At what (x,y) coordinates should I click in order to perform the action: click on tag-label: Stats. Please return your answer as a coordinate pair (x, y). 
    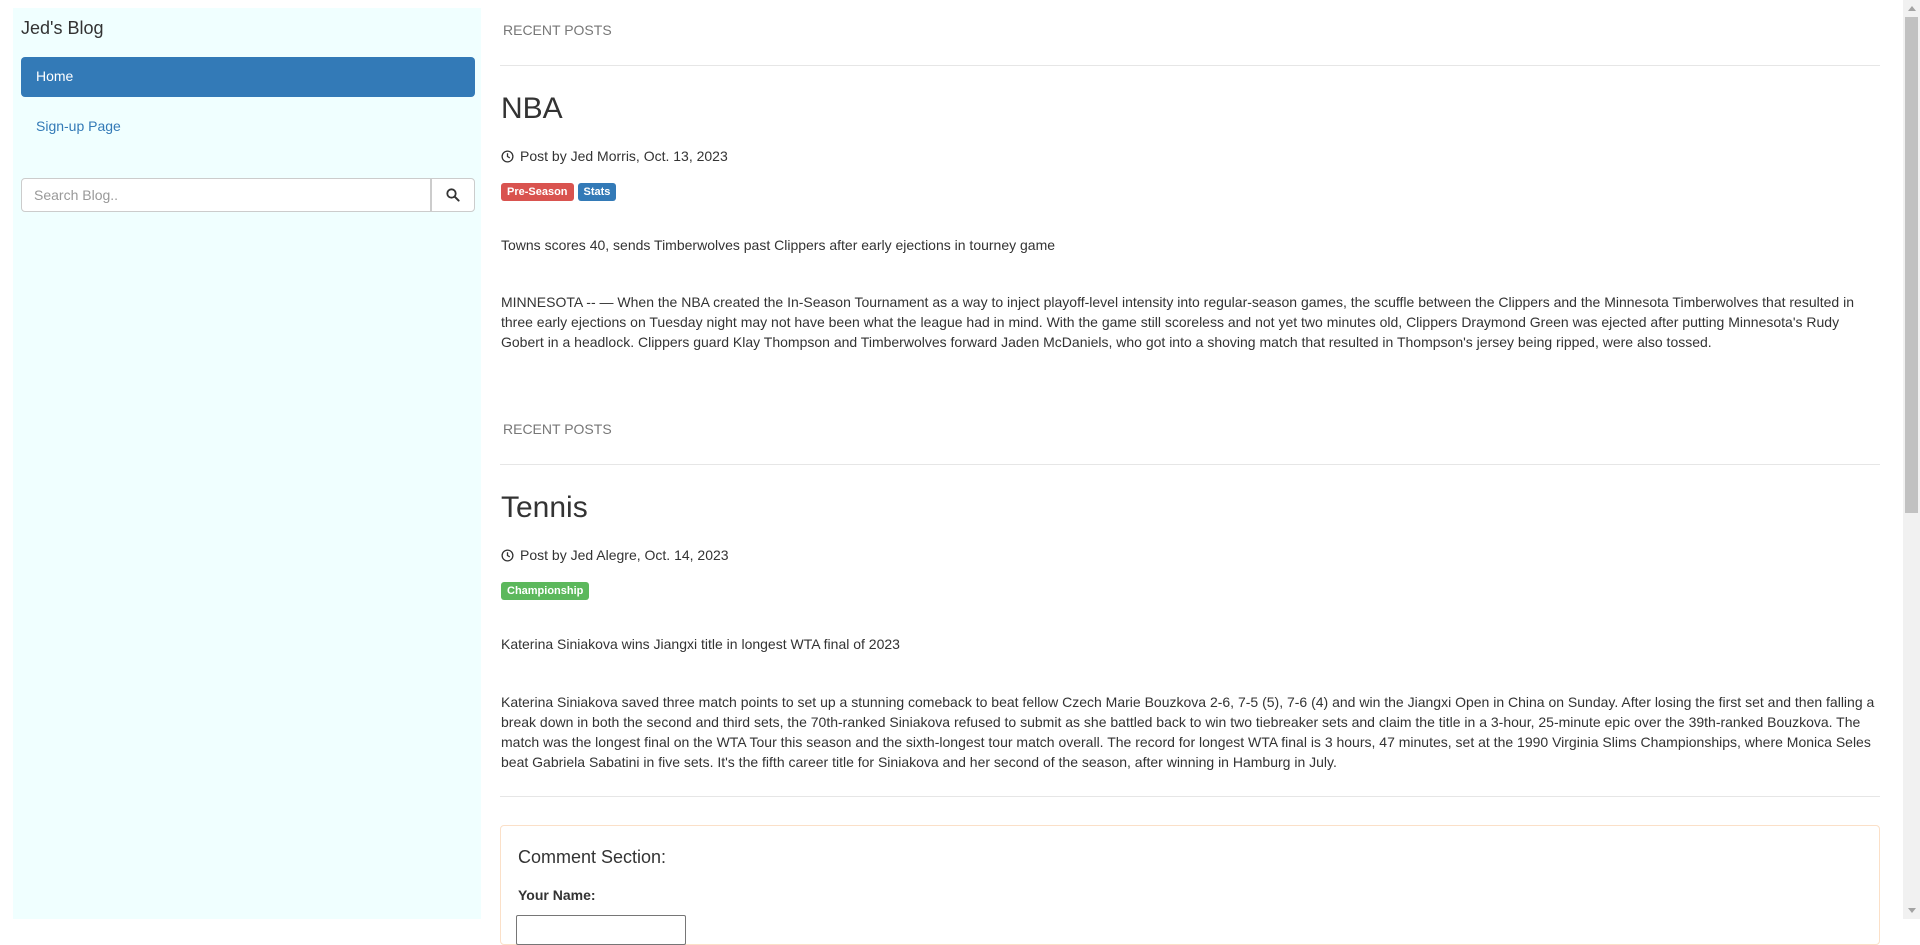
    Looking at the image, I should click on (597, 192).